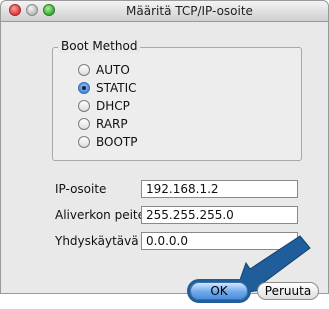 The image size is (329, 309). I want to click on pointer-arrow-icon, so click(272, 265).